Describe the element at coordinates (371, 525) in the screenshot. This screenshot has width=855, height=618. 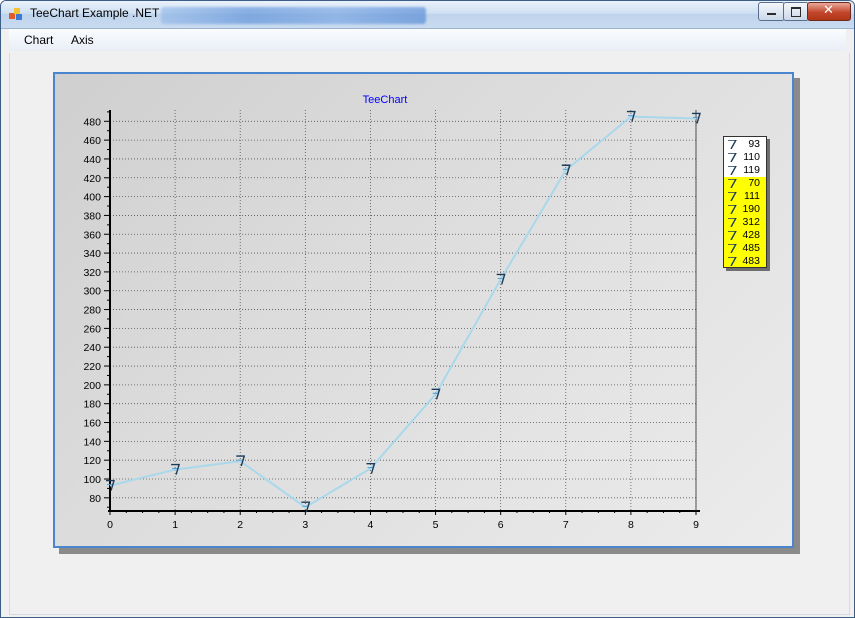
I see `x-tick-label: 4` at that location.